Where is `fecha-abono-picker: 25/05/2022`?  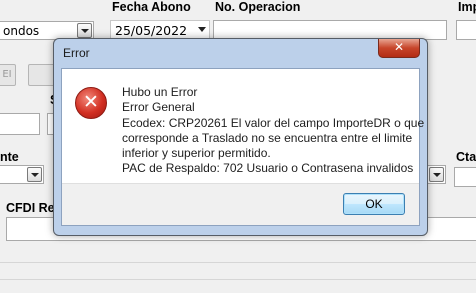
fecha-abono-picker: 25/05/2022 is located at coordinates (160, 30).